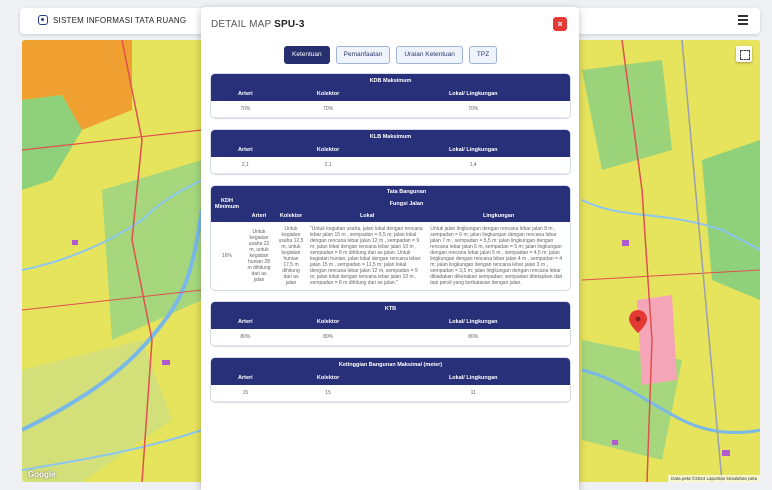  What do you see at coordinates (259, 216) in the screenshot?
I see `tb-header-arteri: Arteri` at bounding box center [259, 216].